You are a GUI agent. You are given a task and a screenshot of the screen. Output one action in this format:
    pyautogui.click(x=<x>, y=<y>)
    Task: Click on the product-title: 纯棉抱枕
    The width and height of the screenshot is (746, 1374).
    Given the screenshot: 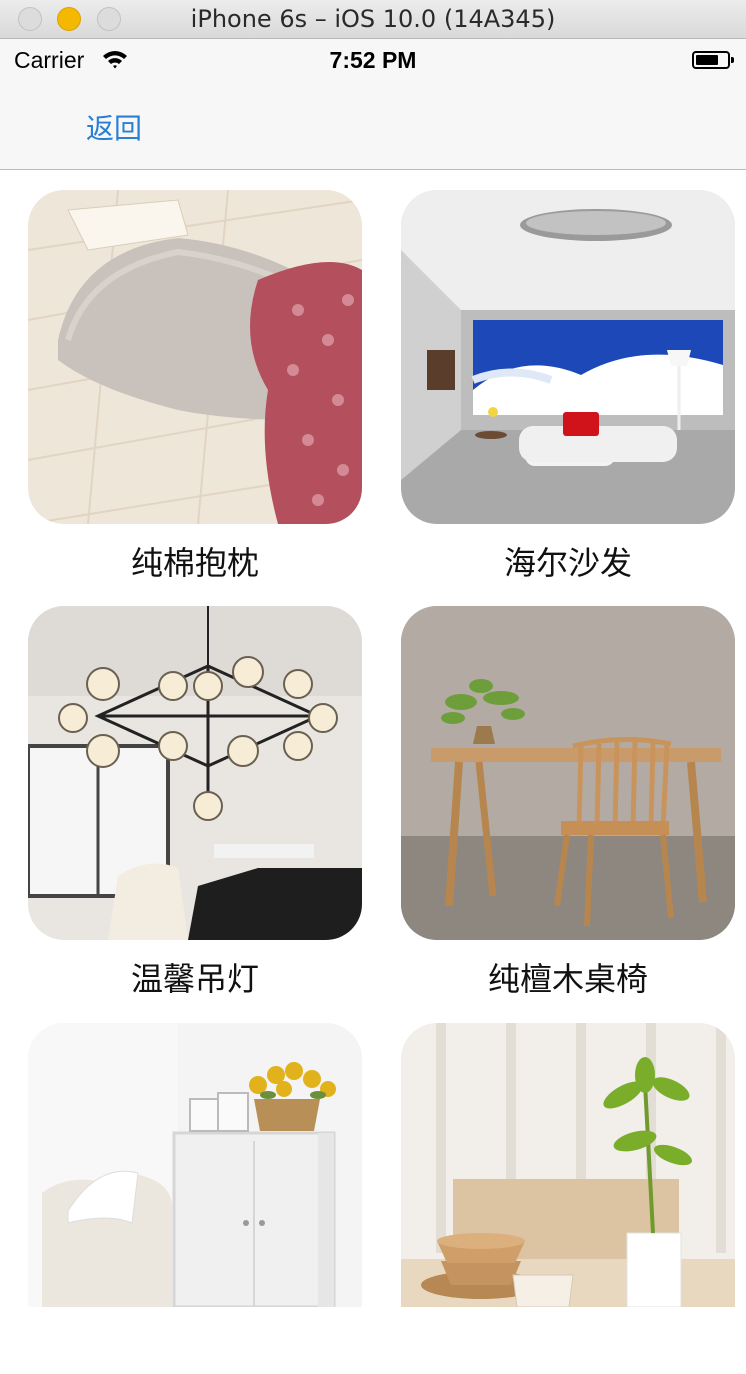 What is the action you would take?
    pyautogui.click(x=194, y=563)
    